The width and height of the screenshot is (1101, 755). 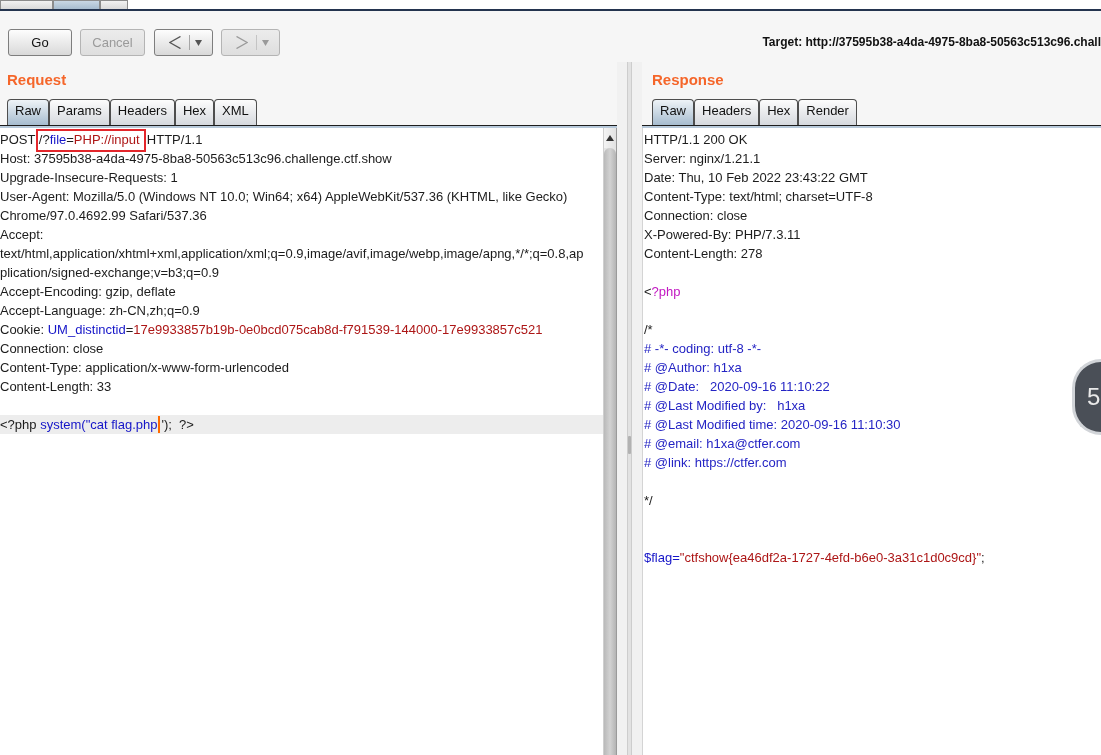 I want to click on code-line: # @email: h1xa@ctfer.com, so click(x=722, y=444).